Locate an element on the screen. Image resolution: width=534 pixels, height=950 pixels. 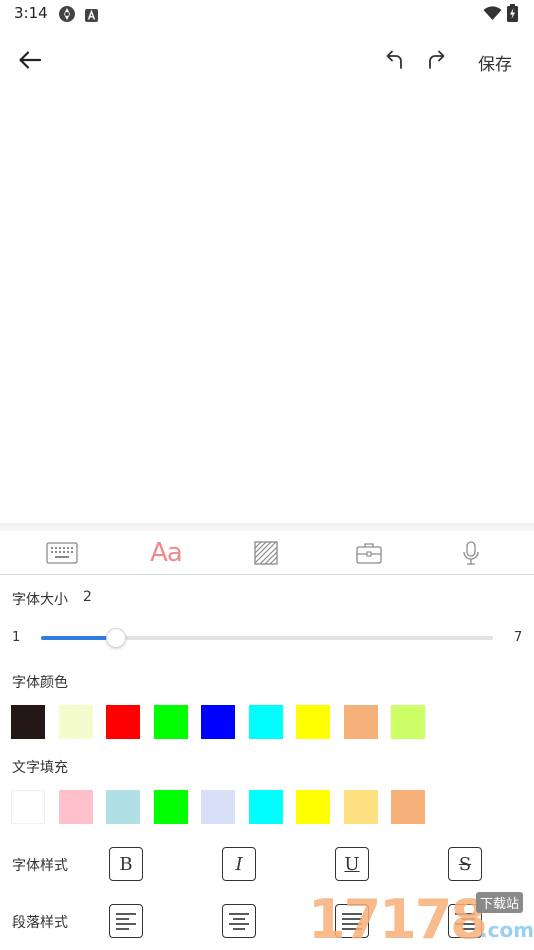
slider-max-label: 7 is located at coordinates (518, 637).